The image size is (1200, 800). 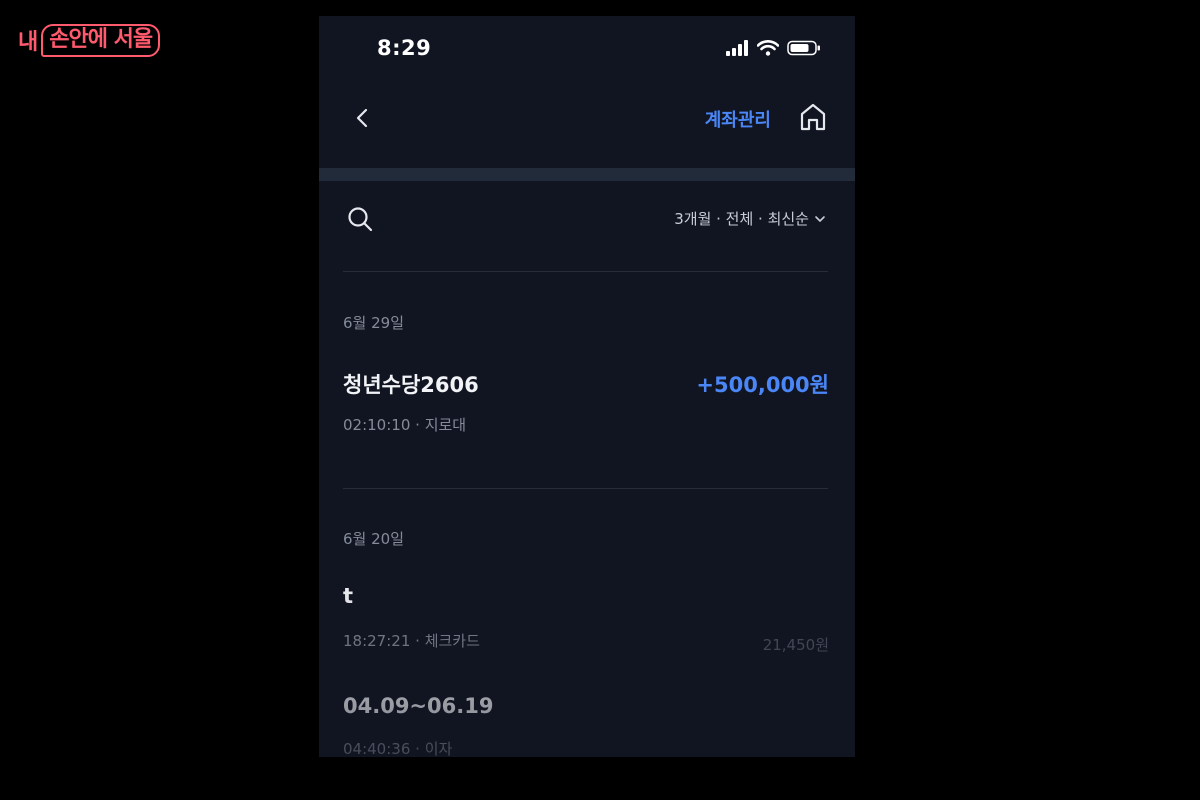 What do you see at coordinates (348, 596) in the screenshot?
I see `transaction-title: t` at bounding box center [348, 596].